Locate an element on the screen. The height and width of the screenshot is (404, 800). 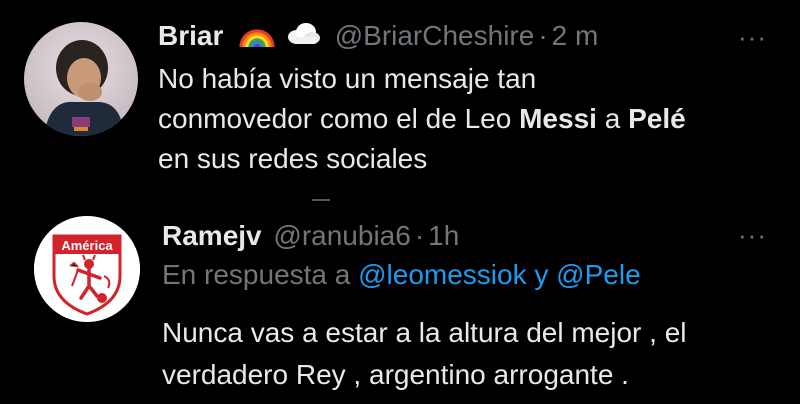
avatar-briar-image is located at coordinates (81, 79).